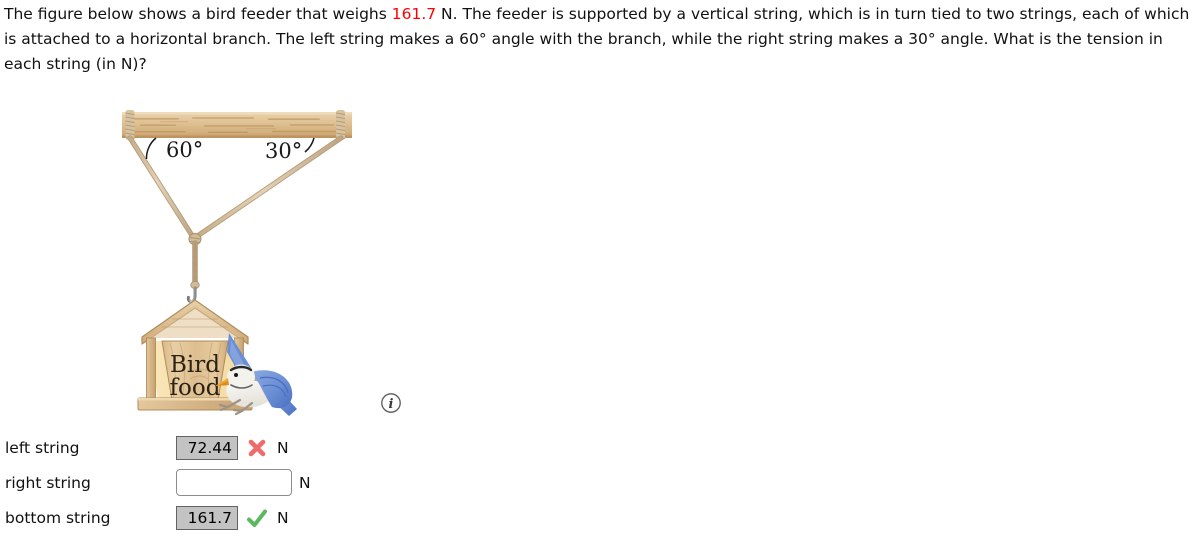 This screenshot has width=1200, height=560. Describe the element at coordinates (207, 447) in the screenshot. I see `left-string-input: 72.44` at that location.